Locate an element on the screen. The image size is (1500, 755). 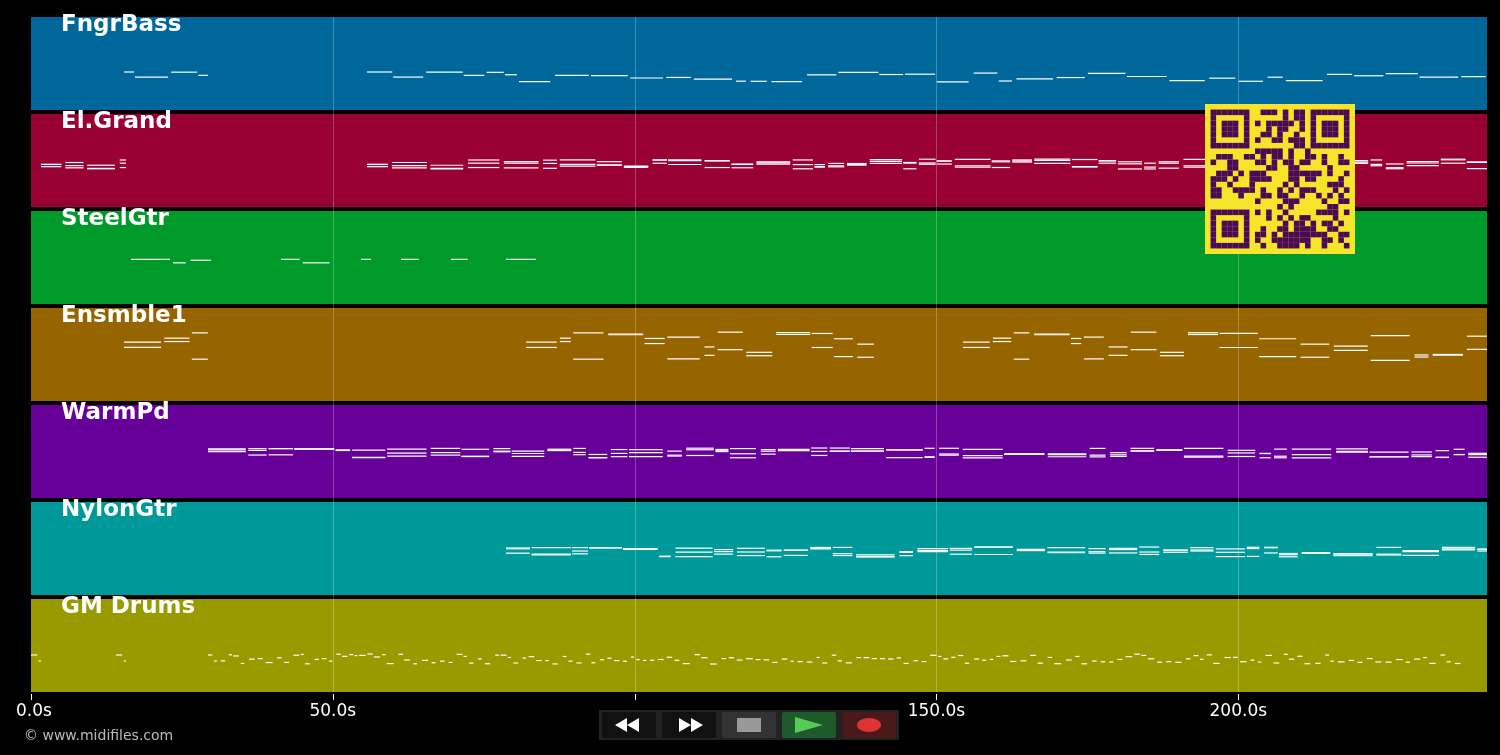
play-button is located at coordinates (809, 725).